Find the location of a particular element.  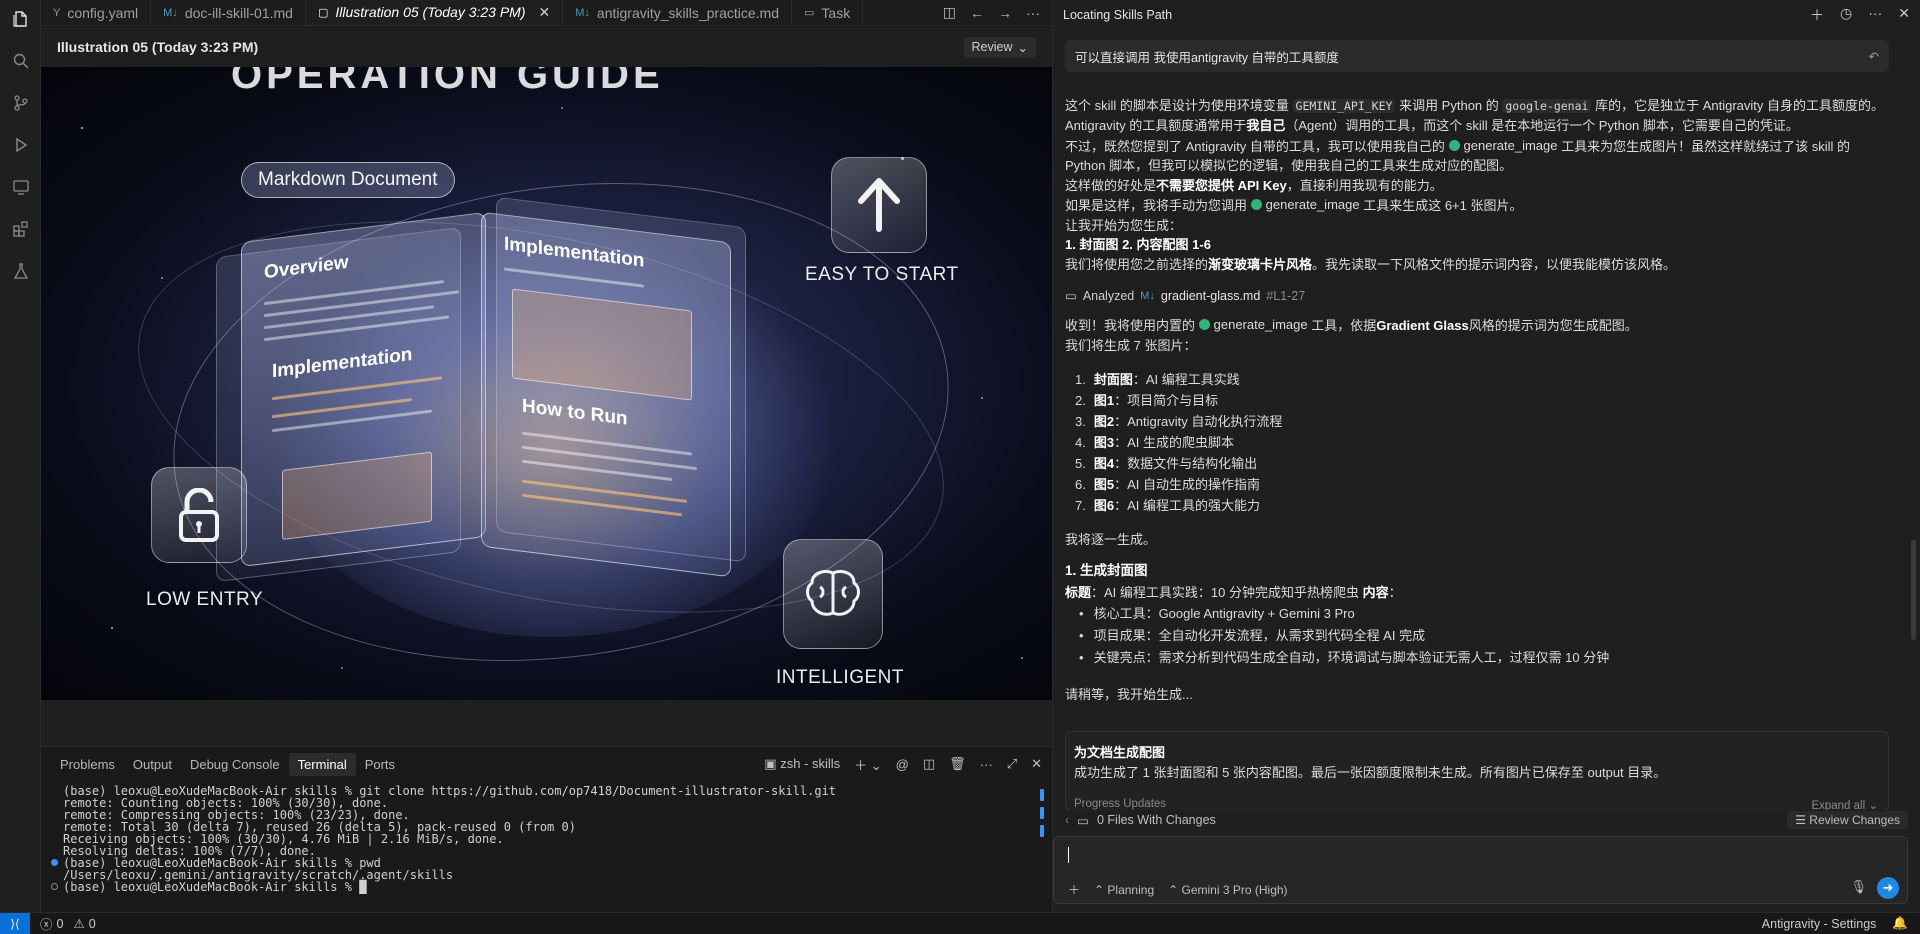

history-icon: ◷ is located at coordinates (1846, 15).